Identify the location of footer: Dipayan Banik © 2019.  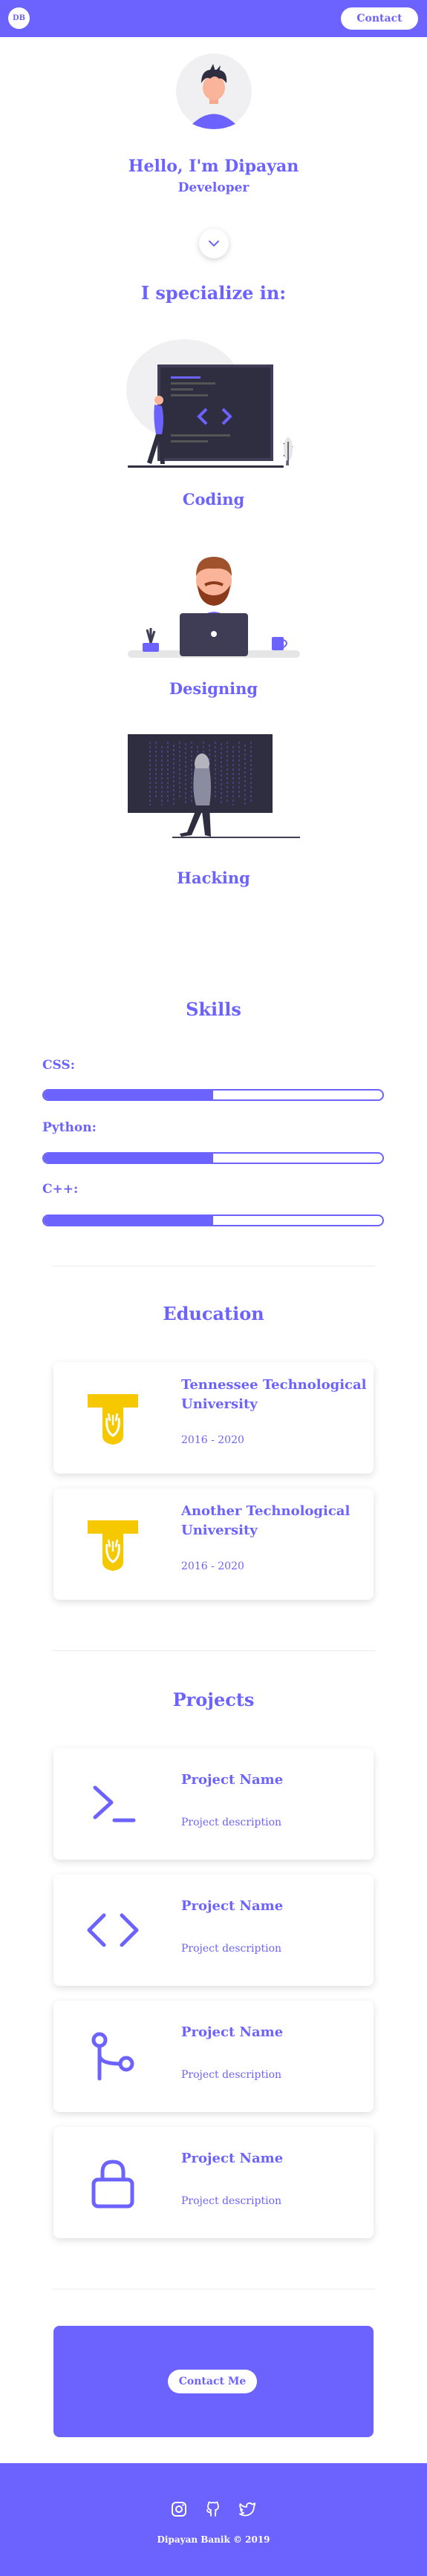
(213, 2519).